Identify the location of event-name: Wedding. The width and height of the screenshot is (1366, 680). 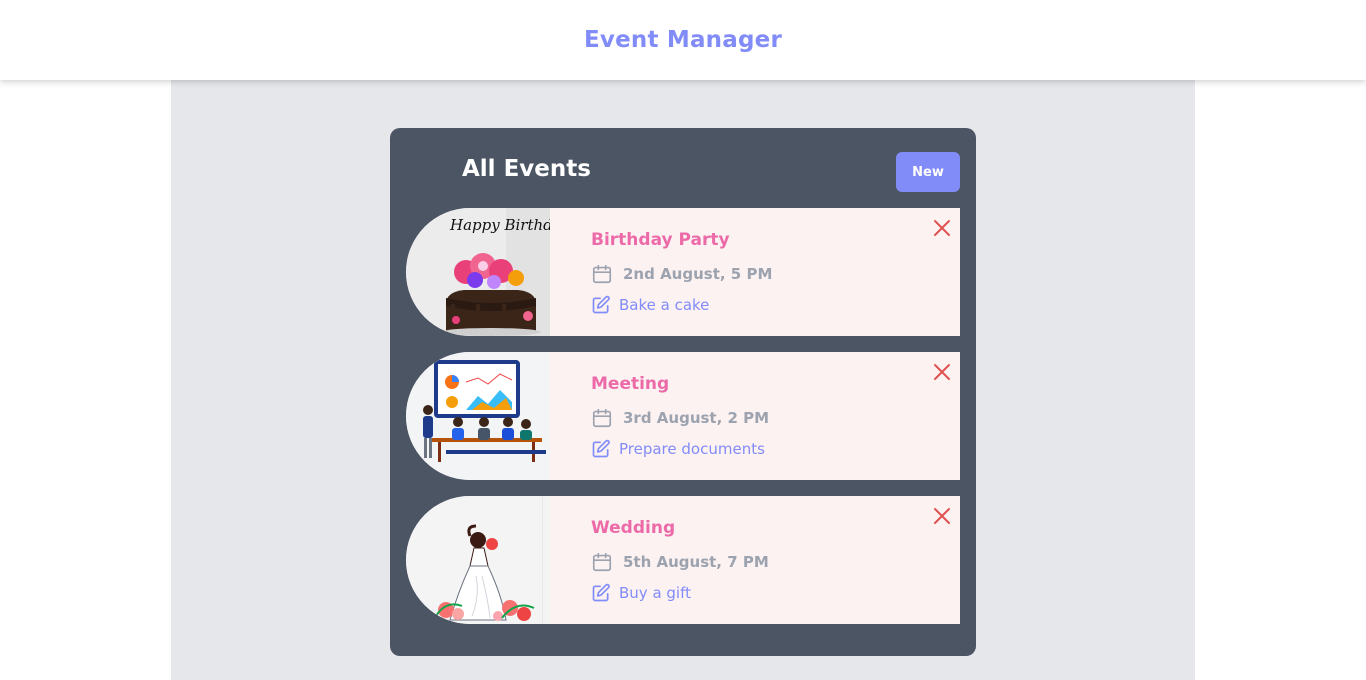
(633, 528).